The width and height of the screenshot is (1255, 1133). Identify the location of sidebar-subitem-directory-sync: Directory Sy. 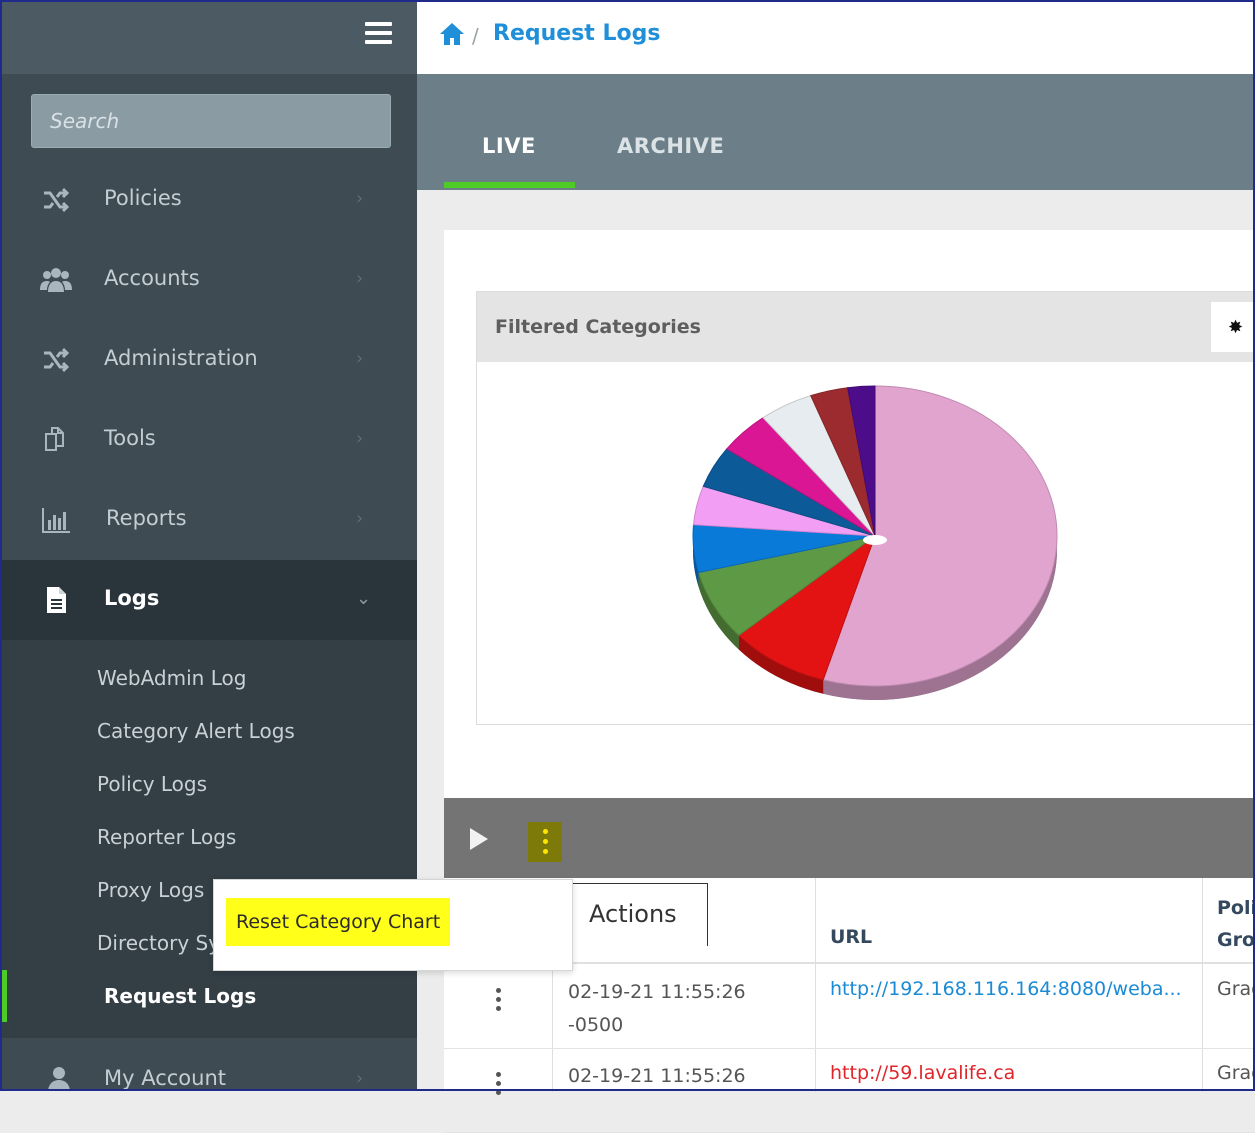
(158, 943).